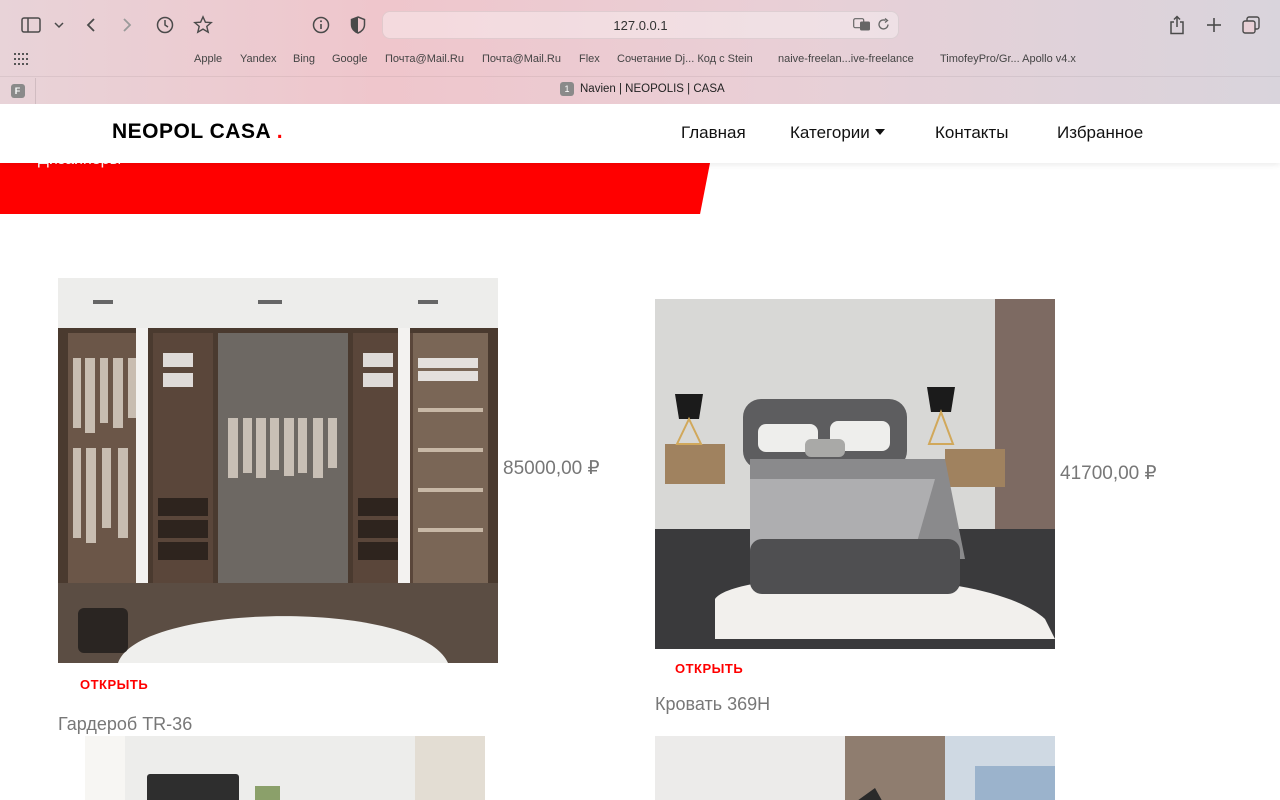 The width and height of the screenshot is (1280, 800). Describe the element at coordinates (321, 25) in the screenshot. I see `info-icon` at that location.